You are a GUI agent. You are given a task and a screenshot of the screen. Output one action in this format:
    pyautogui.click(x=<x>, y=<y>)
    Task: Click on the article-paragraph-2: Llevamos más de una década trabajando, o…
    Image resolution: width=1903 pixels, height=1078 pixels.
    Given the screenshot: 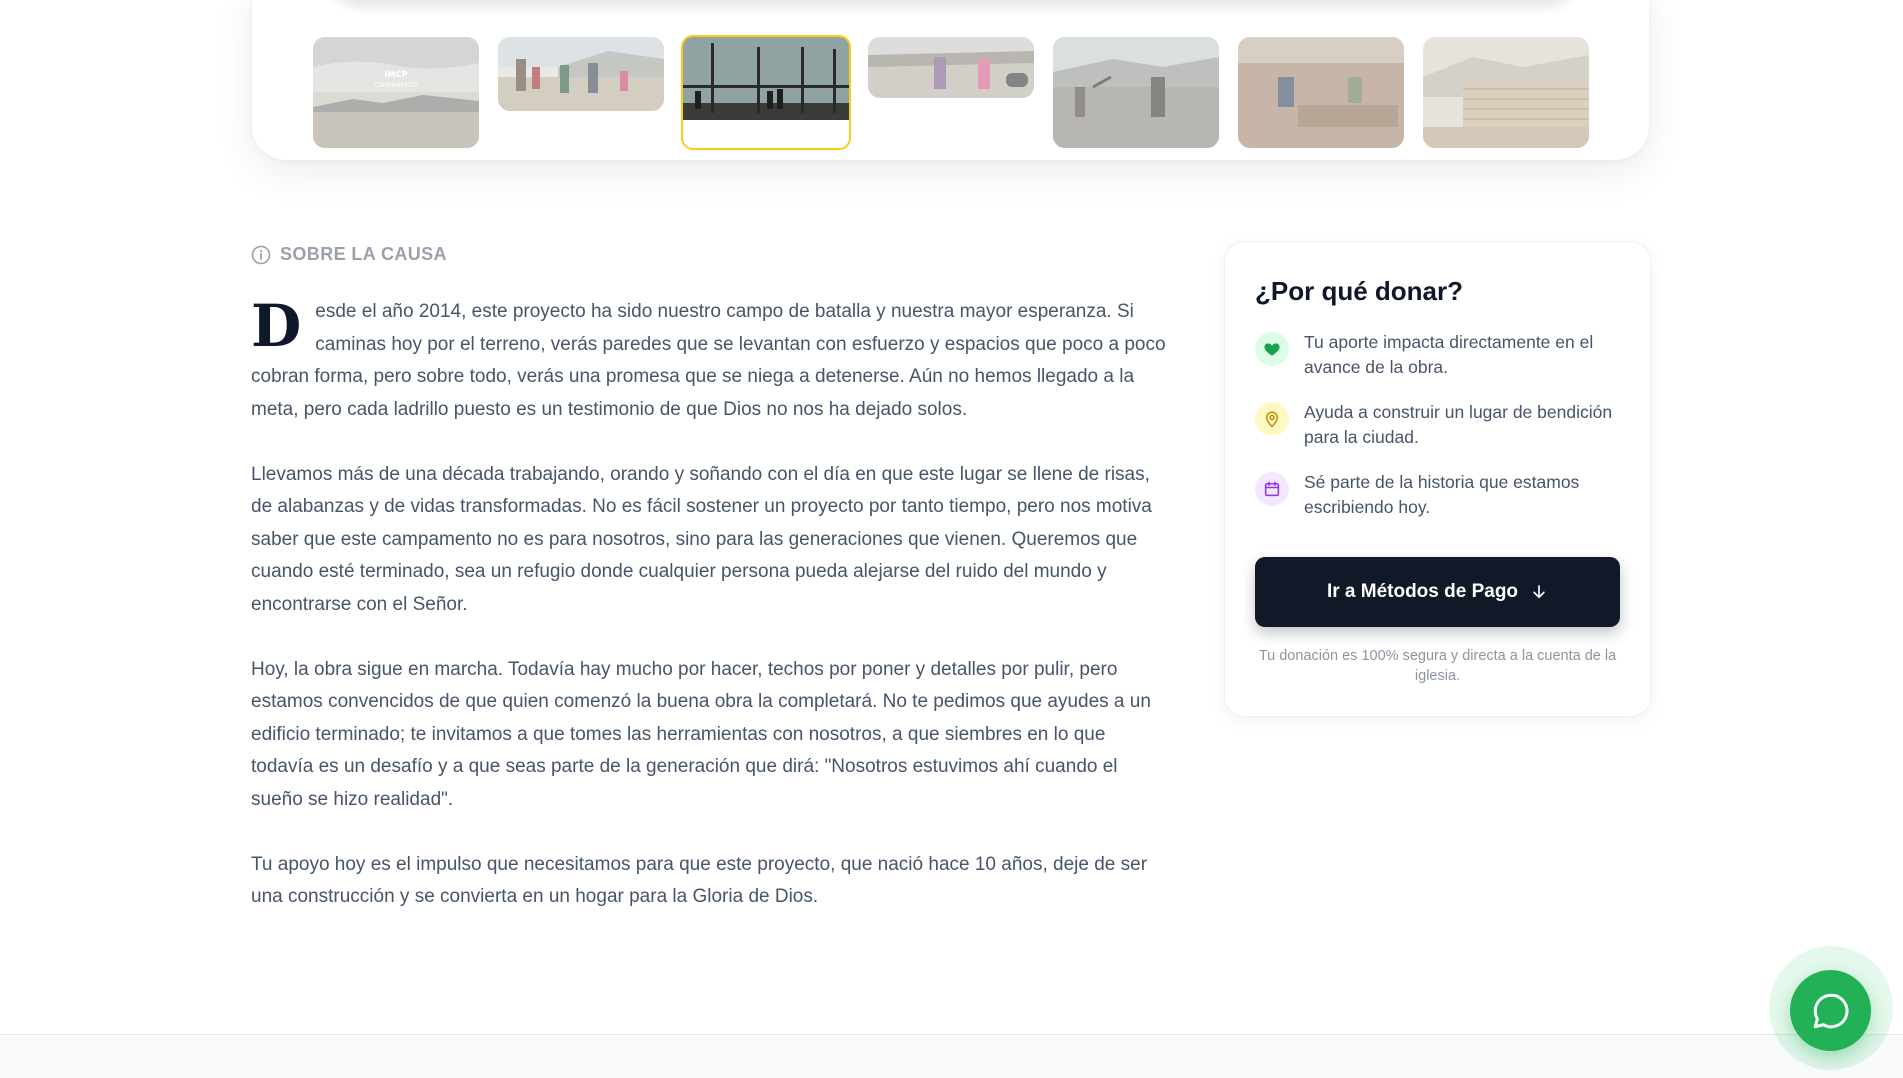 What is the action you would take?
    pyautogui.click(x=701, y=539)
    